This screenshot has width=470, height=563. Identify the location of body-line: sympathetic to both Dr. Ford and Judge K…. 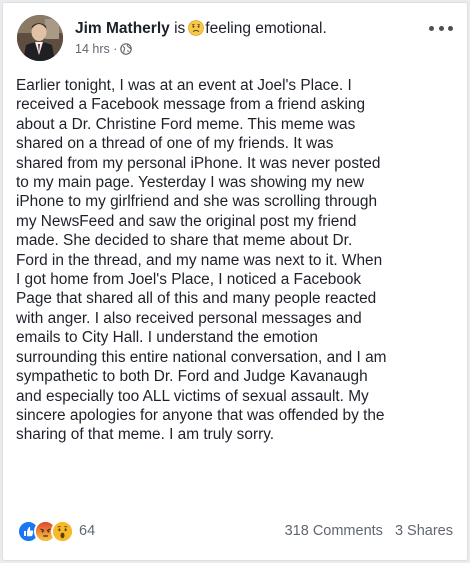
(192, 377).